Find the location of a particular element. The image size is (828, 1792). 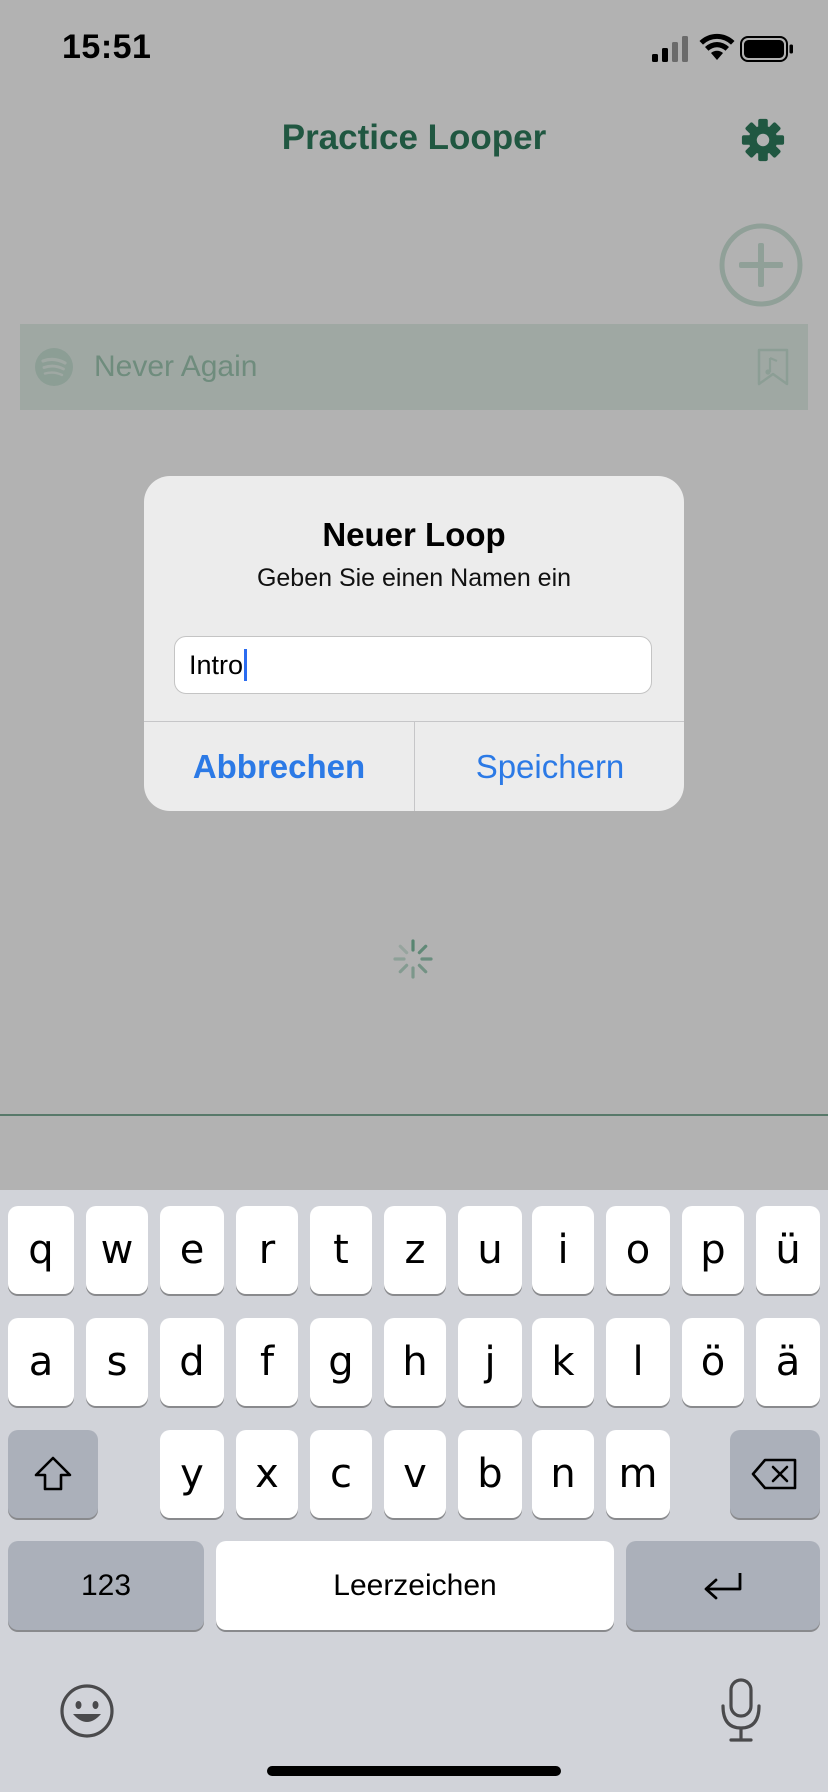

shift-key is located at coordinates (53, 1474).